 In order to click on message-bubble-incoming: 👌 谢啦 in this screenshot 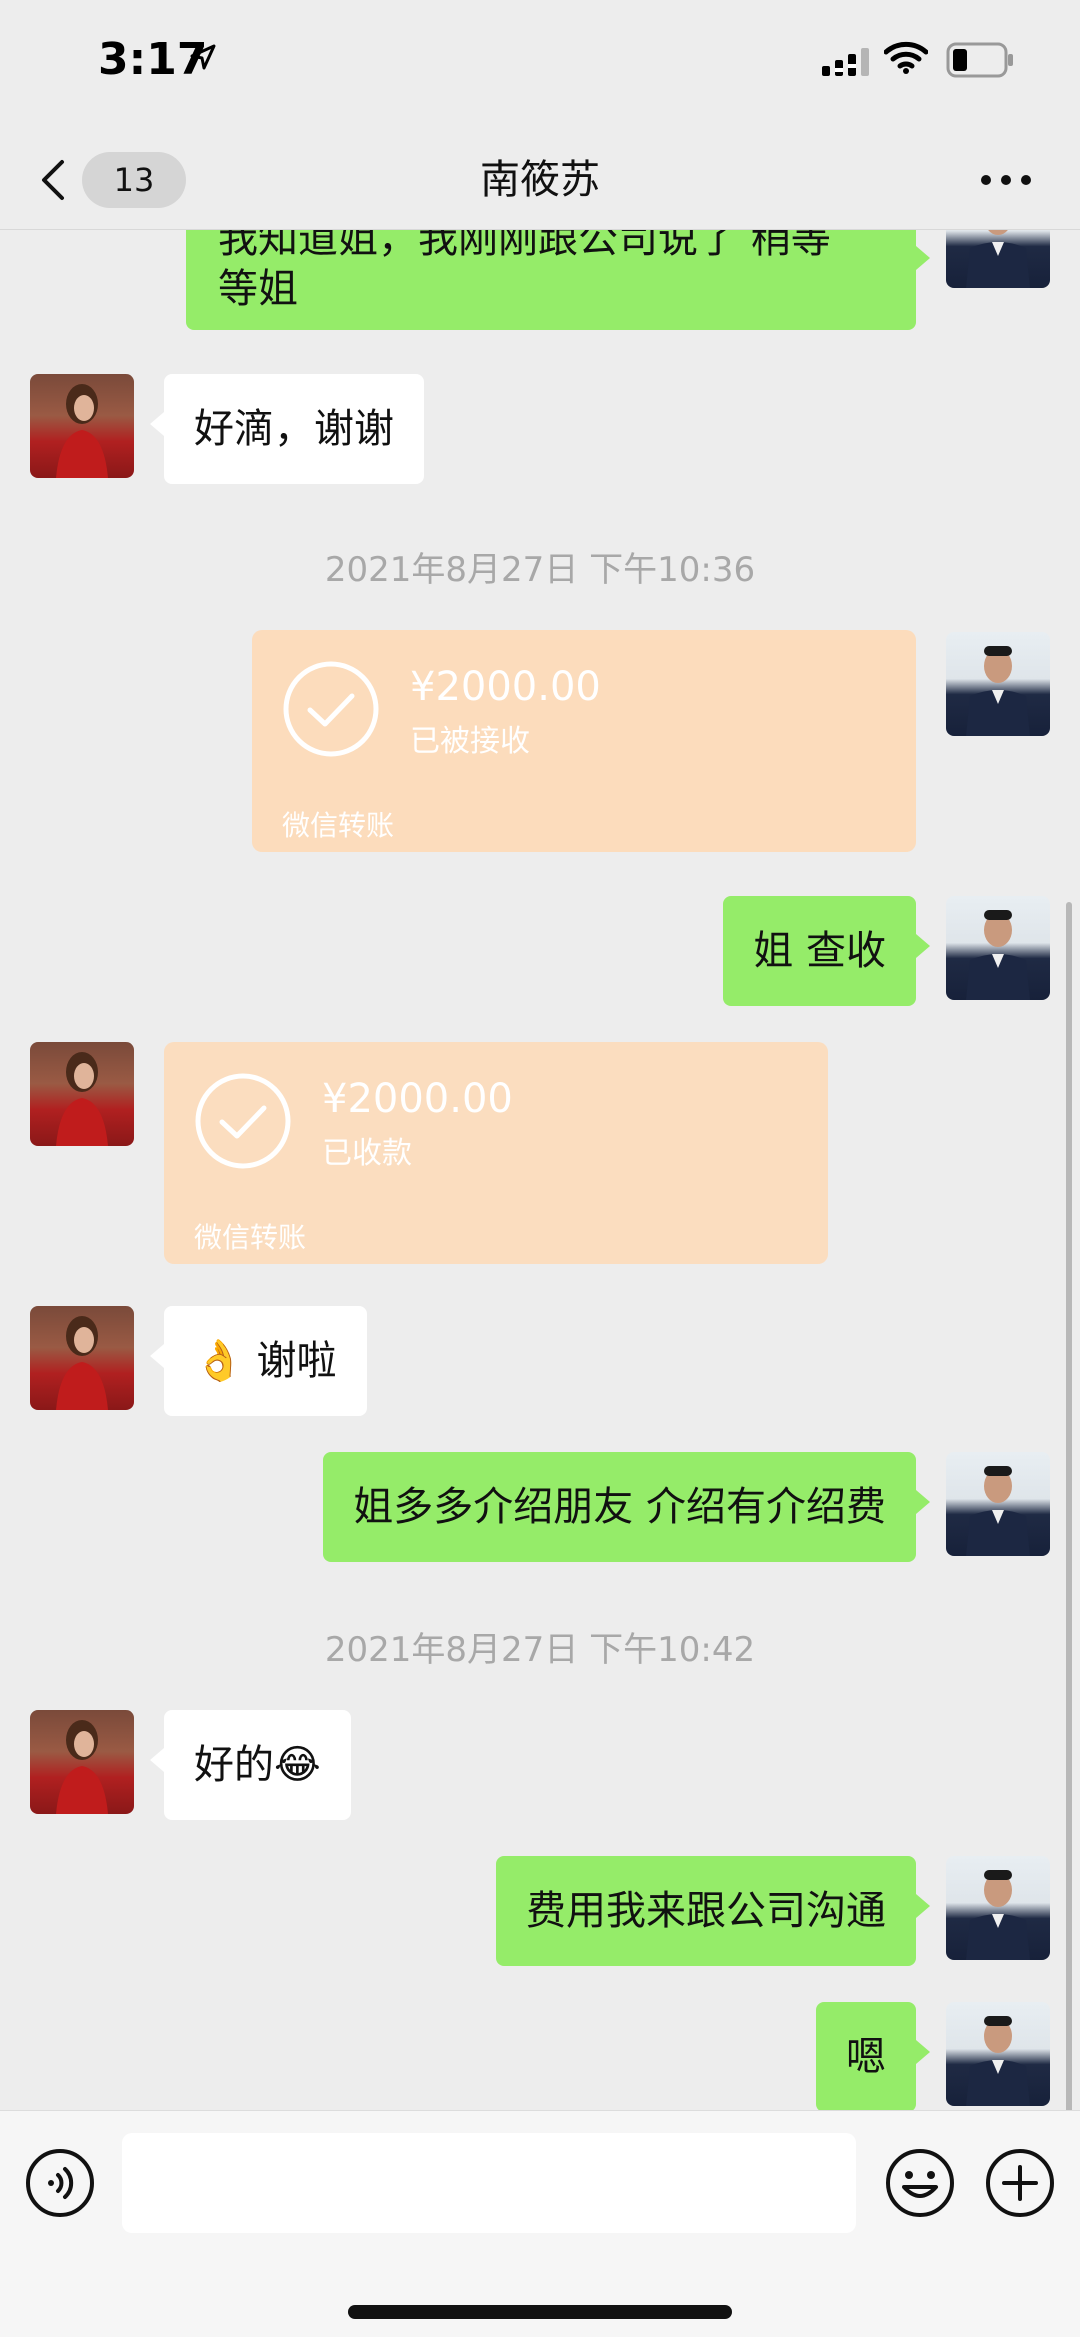, I will do `click(258, 1361)`.